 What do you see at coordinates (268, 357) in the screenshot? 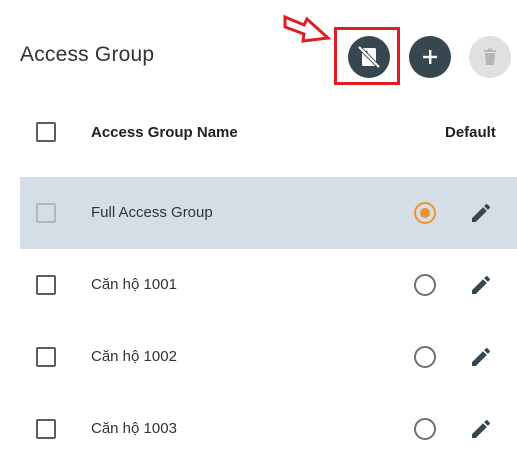
I see `table-row: Căn hộ 1002` at bounding box center [268, 357].